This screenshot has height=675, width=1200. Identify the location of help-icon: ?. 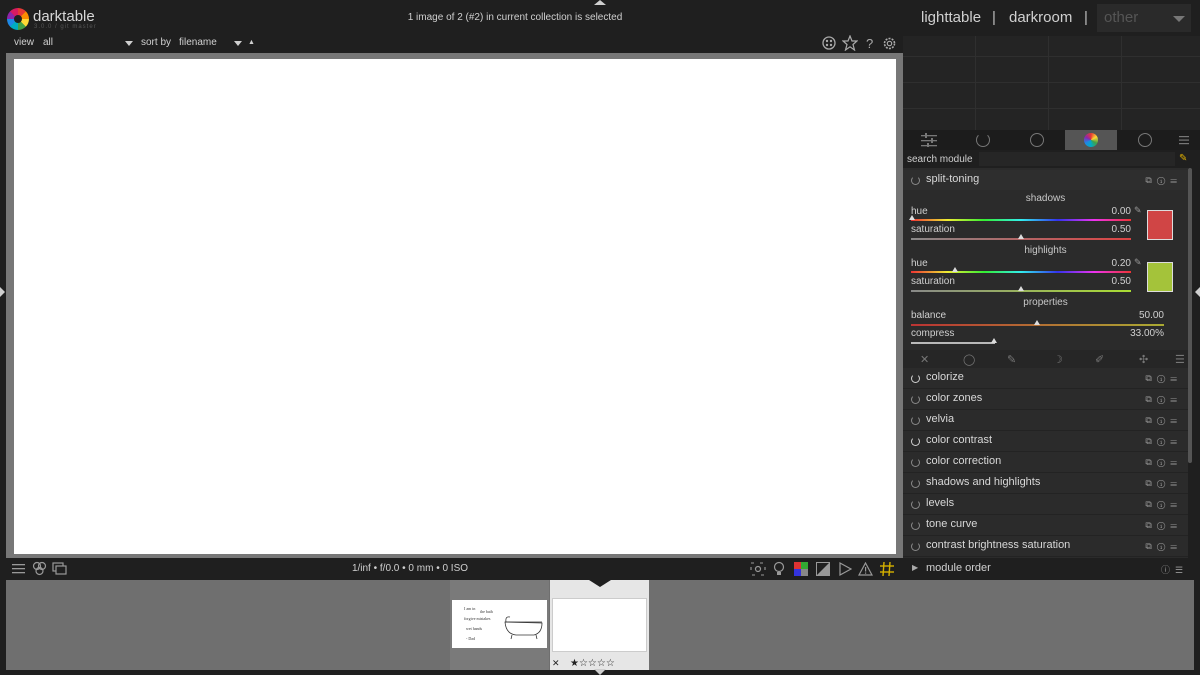
(870, 43).